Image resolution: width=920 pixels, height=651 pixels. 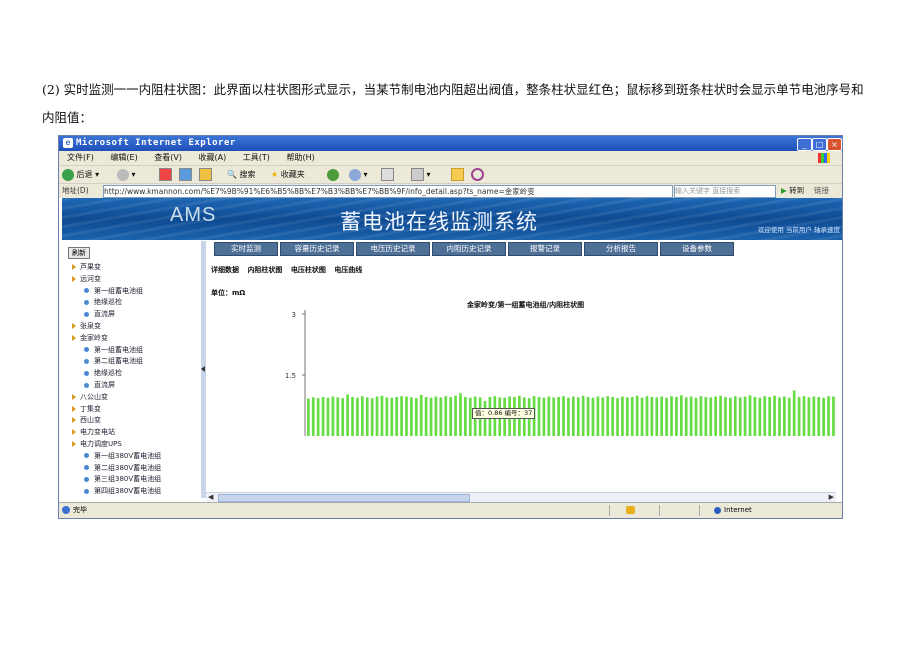 What do you see at coordinates (819, 144) in the screenshot?
I see `maximize-button: □` at bounding box center [819, 144].